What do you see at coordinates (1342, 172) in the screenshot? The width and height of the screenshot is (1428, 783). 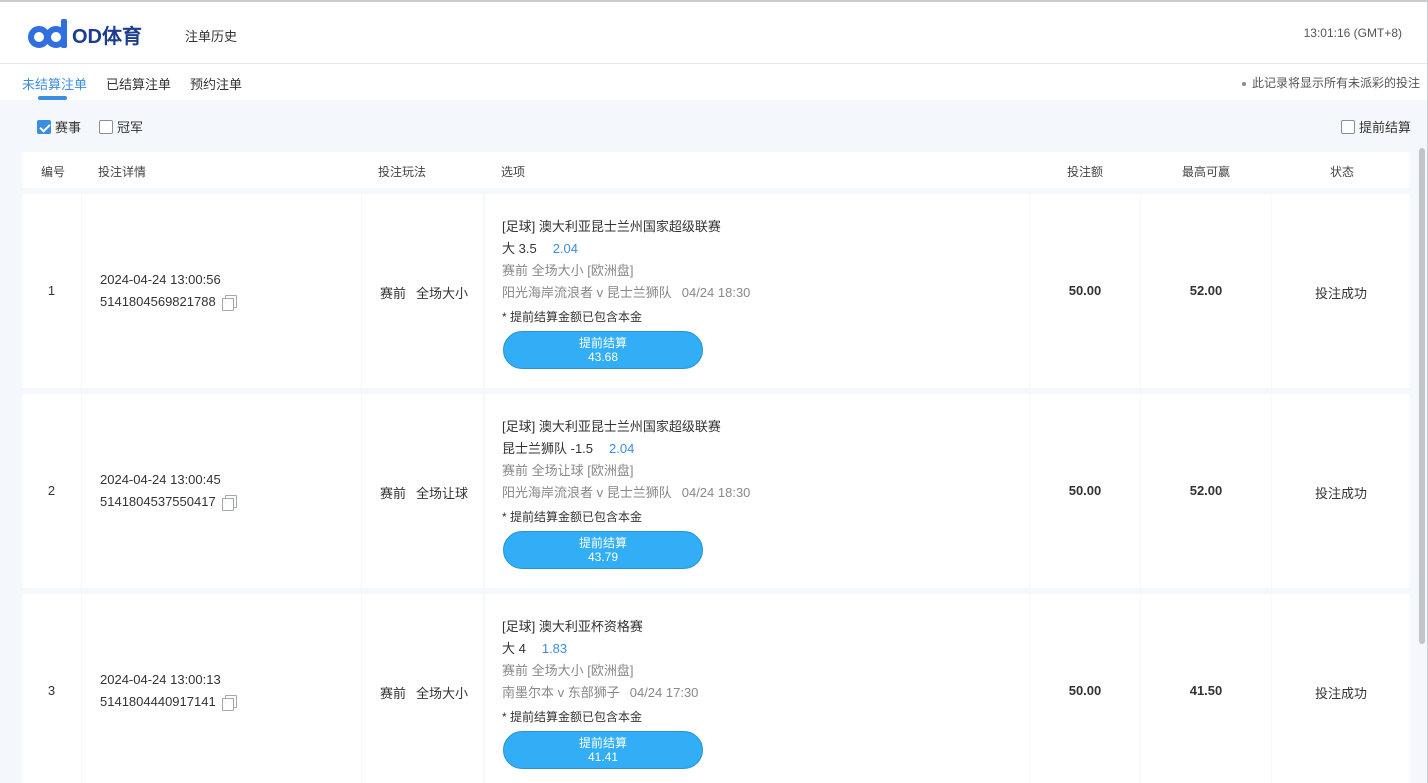 I see `col-header-status: 状态` at bounding box center [1342, 172].